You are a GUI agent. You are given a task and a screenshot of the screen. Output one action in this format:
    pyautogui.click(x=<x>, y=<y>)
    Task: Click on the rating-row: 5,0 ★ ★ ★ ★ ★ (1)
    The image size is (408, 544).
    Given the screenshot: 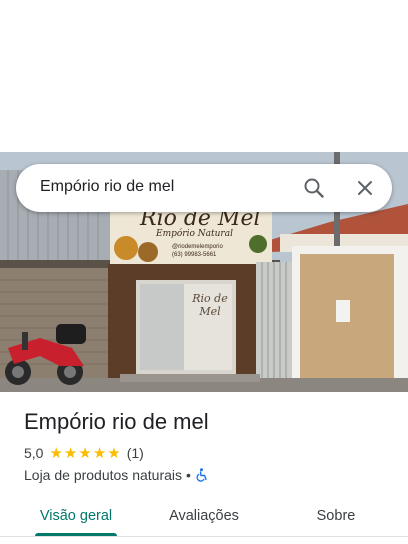 What is the action you would take?
    pyautogui.click(x=84, y=453)
    